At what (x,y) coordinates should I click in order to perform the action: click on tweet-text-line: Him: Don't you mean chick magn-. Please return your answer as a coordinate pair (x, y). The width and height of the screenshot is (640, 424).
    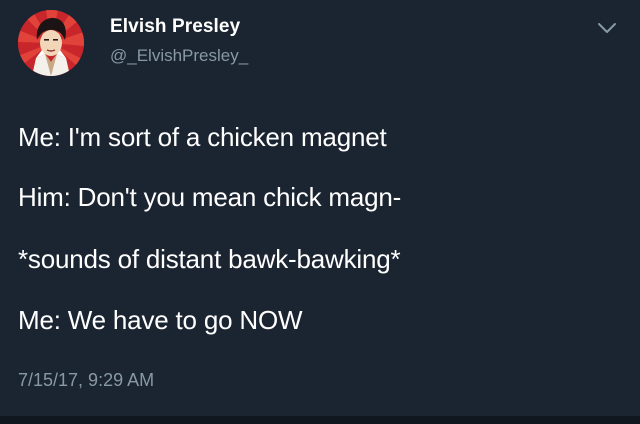
    Looking at the image, I should click on (210, 197).